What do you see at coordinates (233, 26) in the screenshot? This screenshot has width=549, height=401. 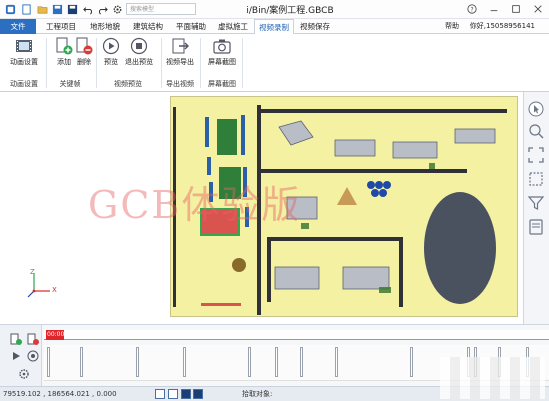 I see `tab-virtual-construction: 虚拟施工` at bounding box center [233, 26].